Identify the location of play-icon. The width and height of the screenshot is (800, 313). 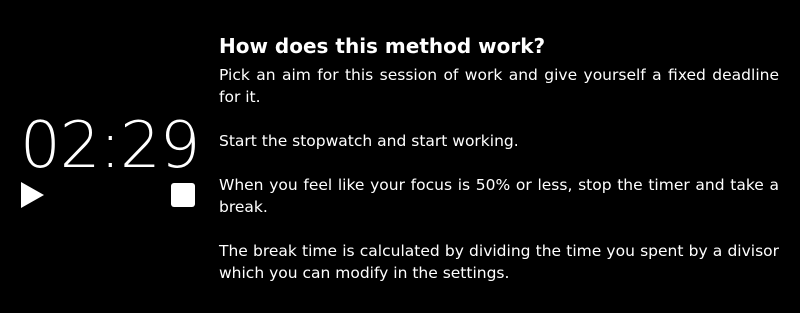
(32, 195).